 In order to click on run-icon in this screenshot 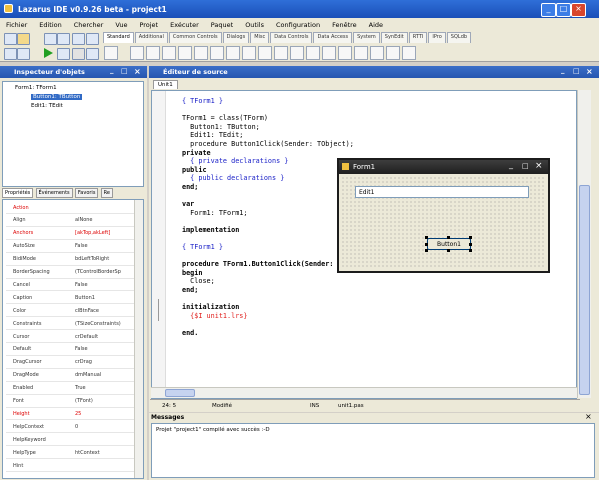, I will do `click(48, 53)`.